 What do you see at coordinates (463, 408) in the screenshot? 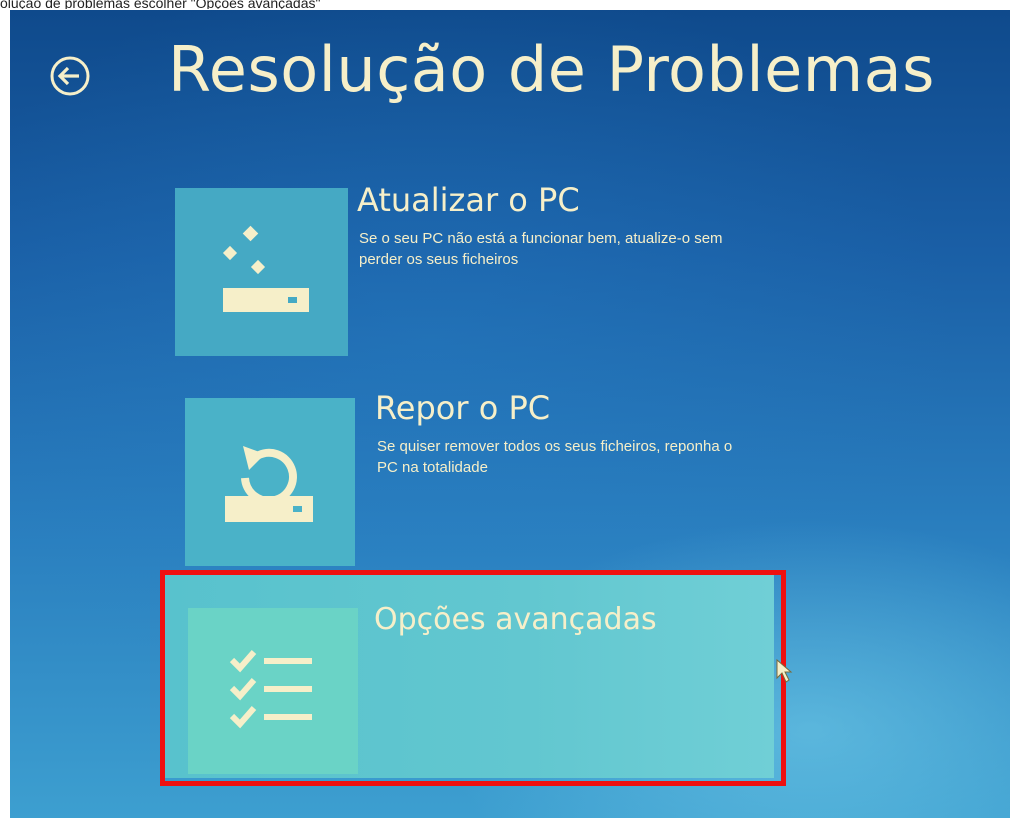
I see `reset-pc-title: Repor o PC` at bounding box center [463, 408].